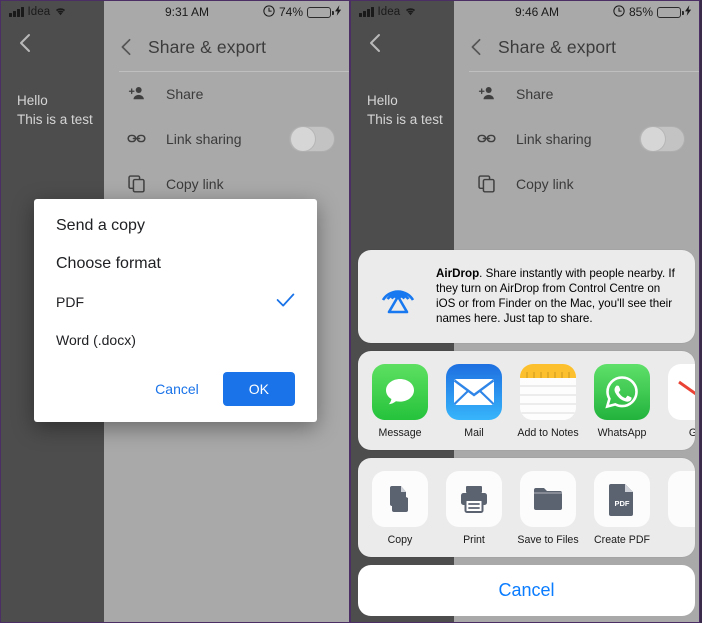 Image resolution: width=702 pixels, height=623 pixels. I want to click on action-more, so click(680, 508).